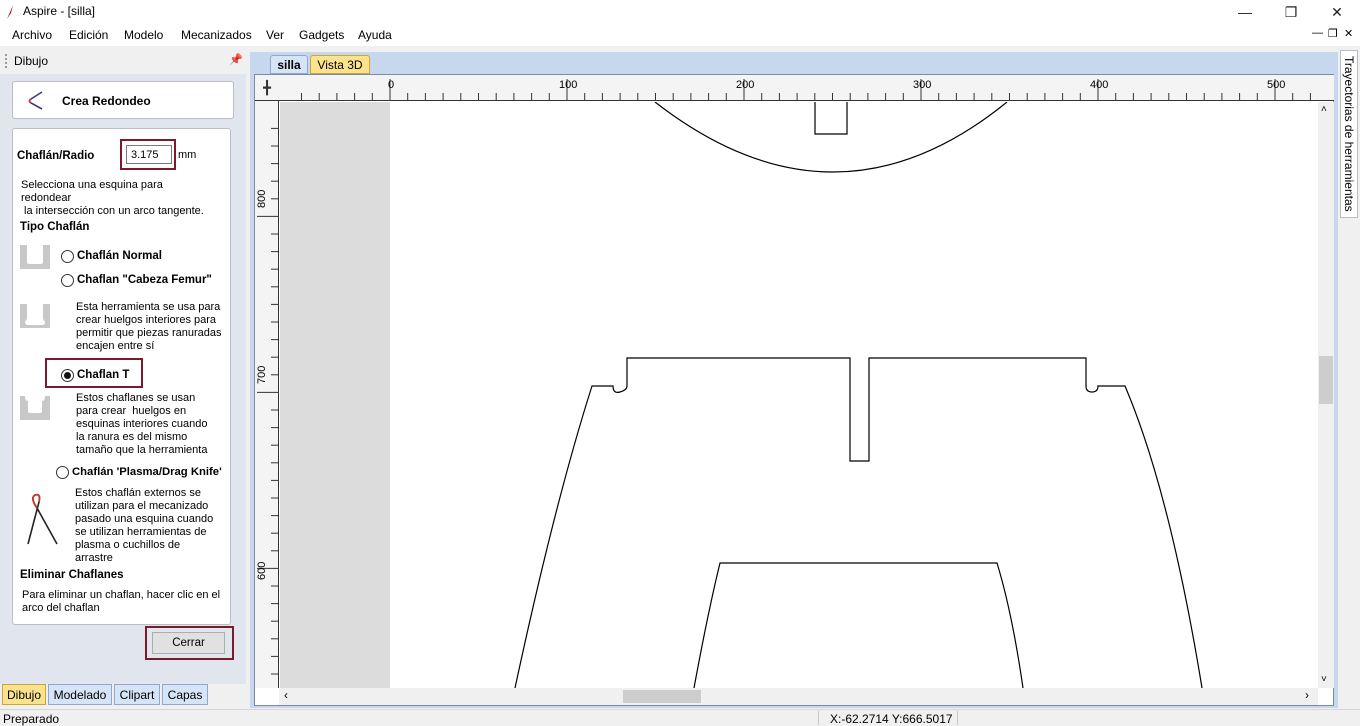 This screenshot has width=1360, height=726. What do you see at coordinates (149, 154) in the screenshot?
I see `radius-input` at bounding box center [149, 154].